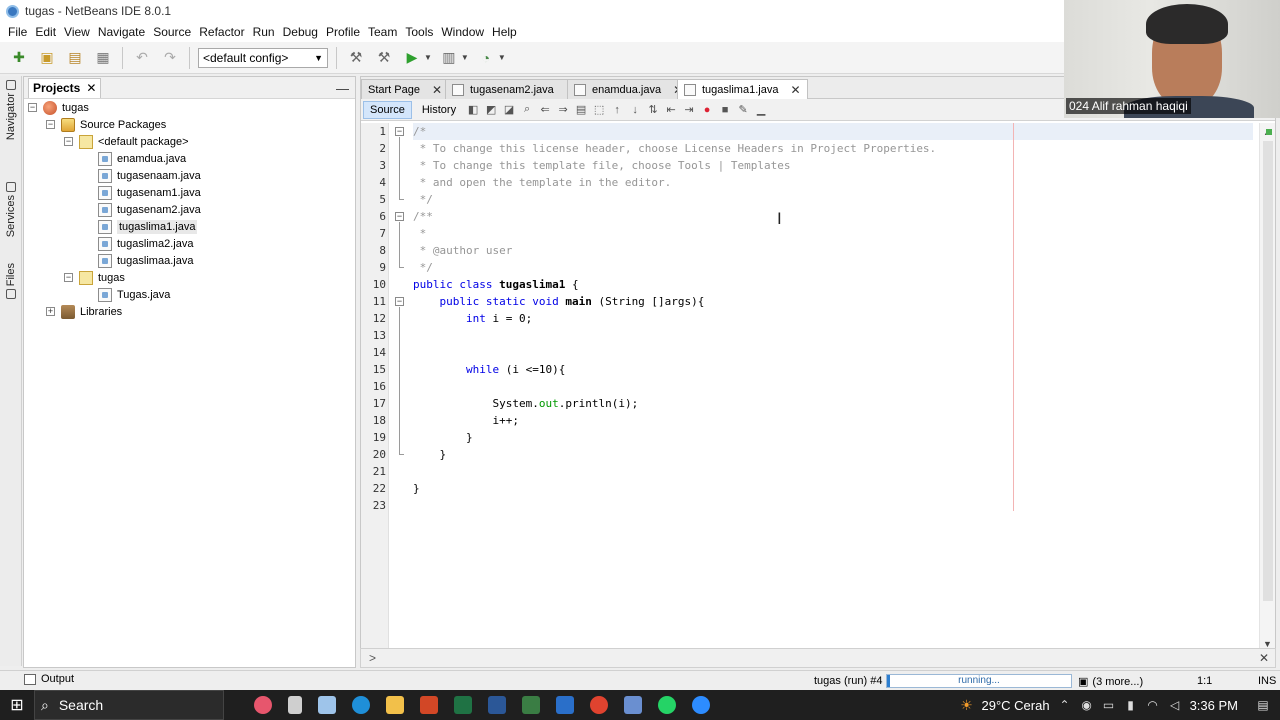 This screenshot has height=720, width=1280. I want to click on menu-file: File, so click(17, 32).